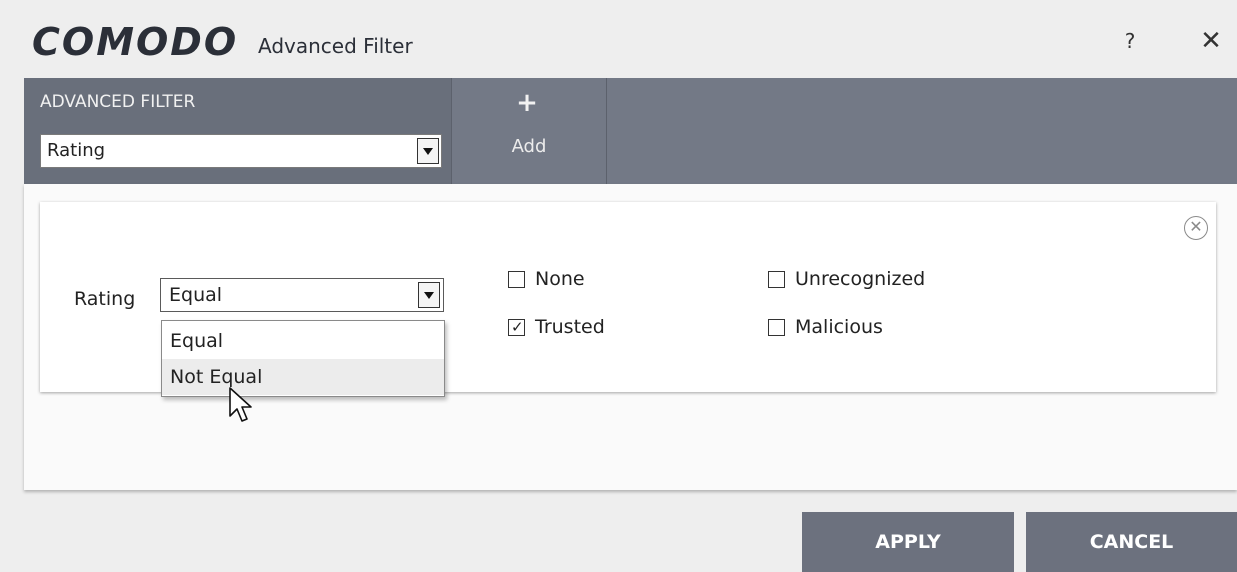  Describe the element at coordinates (860, 279) in the screenshot. I see `checkbox-label: Unrecognized` at that location.